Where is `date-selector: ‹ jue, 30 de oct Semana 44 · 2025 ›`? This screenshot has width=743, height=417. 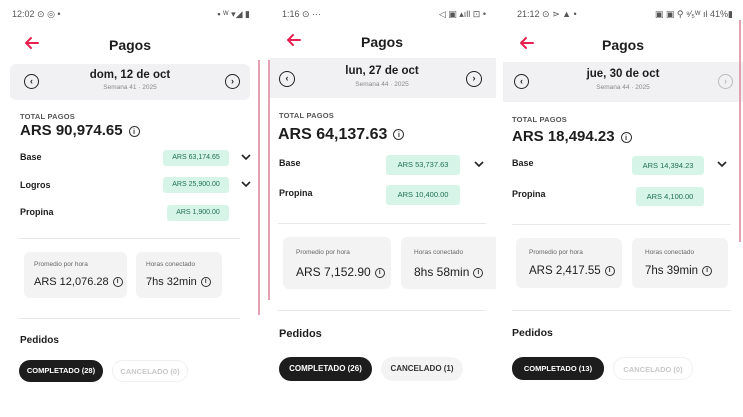 date-selector: ‹ jue, 30 de oct Semana 44 · 2025 › is located at coordinates (623, 82).